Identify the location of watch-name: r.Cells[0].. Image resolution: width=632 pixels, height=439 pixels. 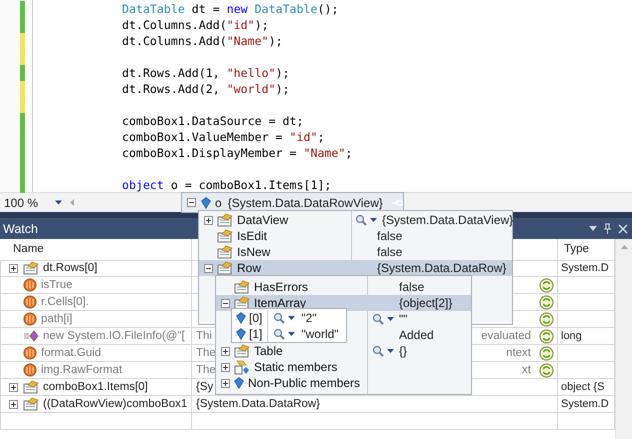
(65, 302).